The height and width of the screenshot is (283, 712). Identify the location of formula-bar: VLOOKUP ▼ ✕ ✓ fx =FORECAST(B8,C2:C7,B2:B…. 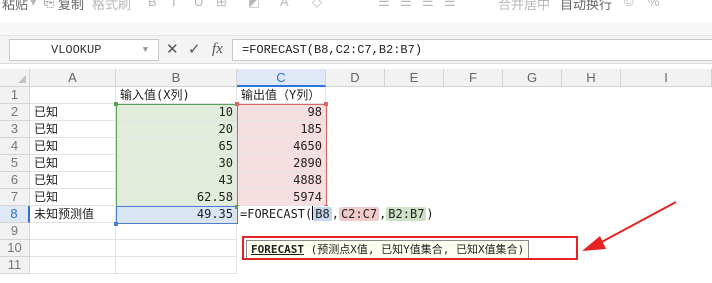
(356, 50).